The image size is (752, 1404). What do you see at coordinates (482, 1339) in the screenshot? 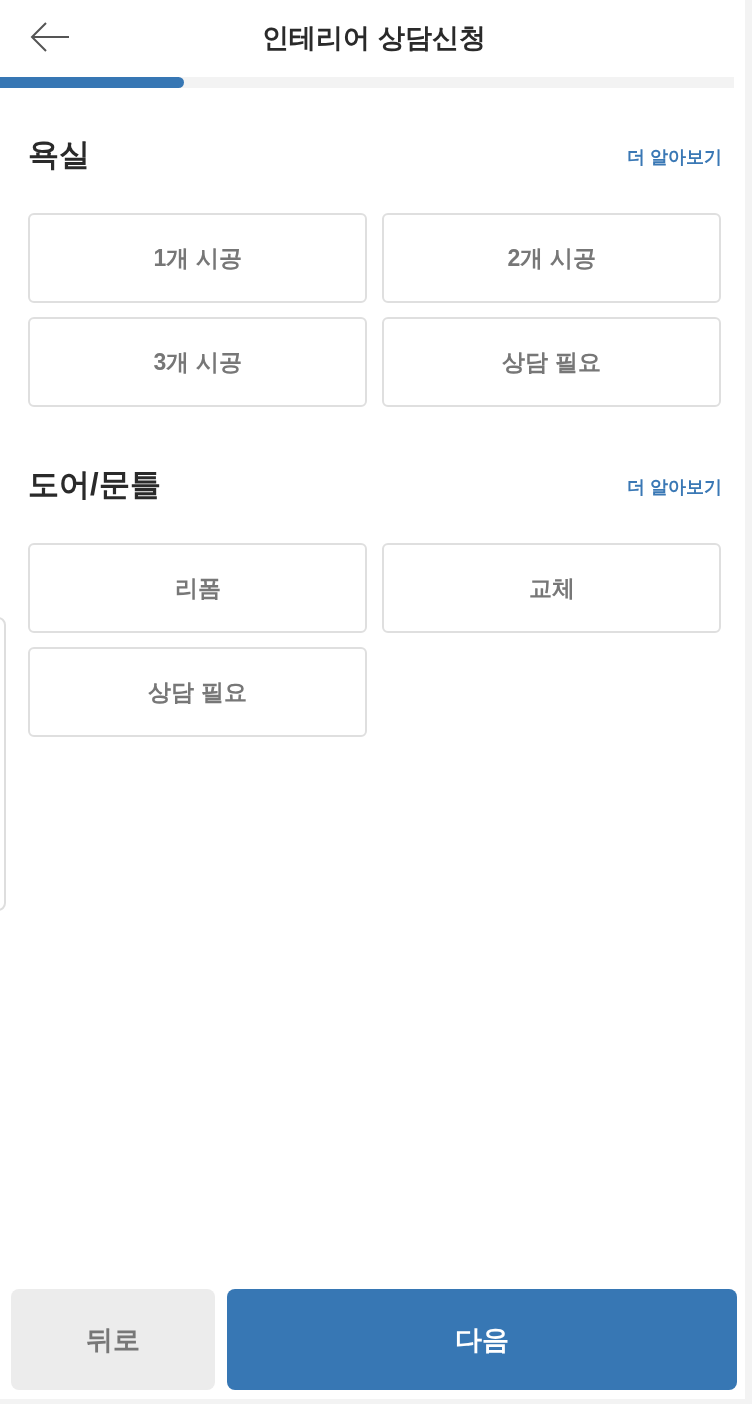
I see `next-button: 다음` at bounding box center [482, 1339].